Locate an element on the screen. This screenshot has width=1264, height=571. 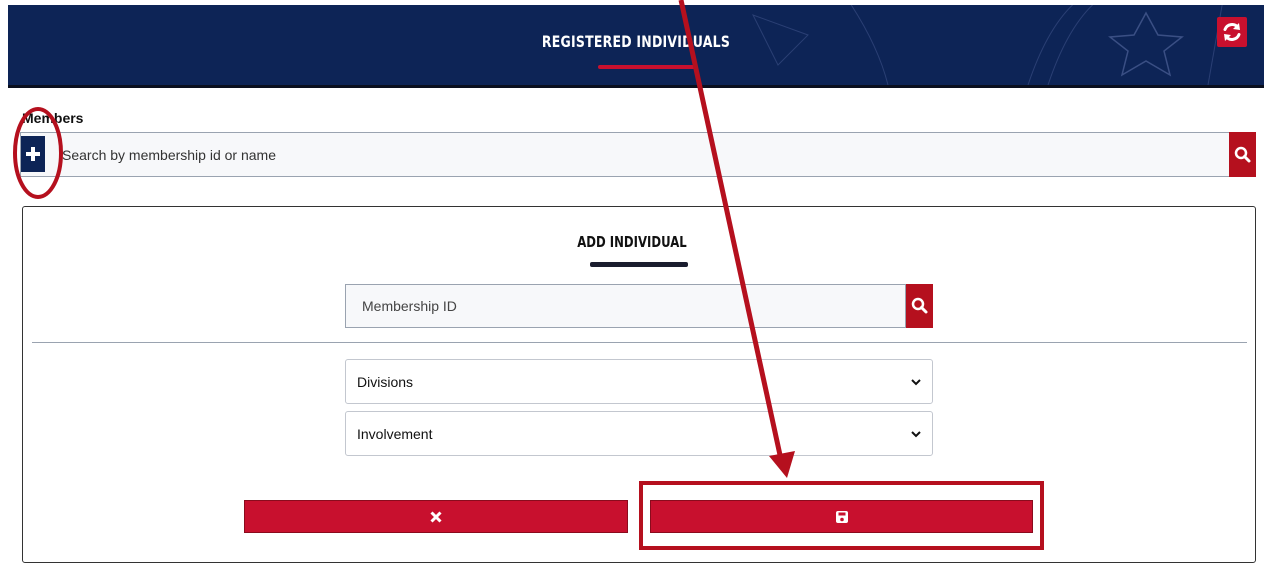
involvement-select: Involvement is located at coordinates (639, 433).